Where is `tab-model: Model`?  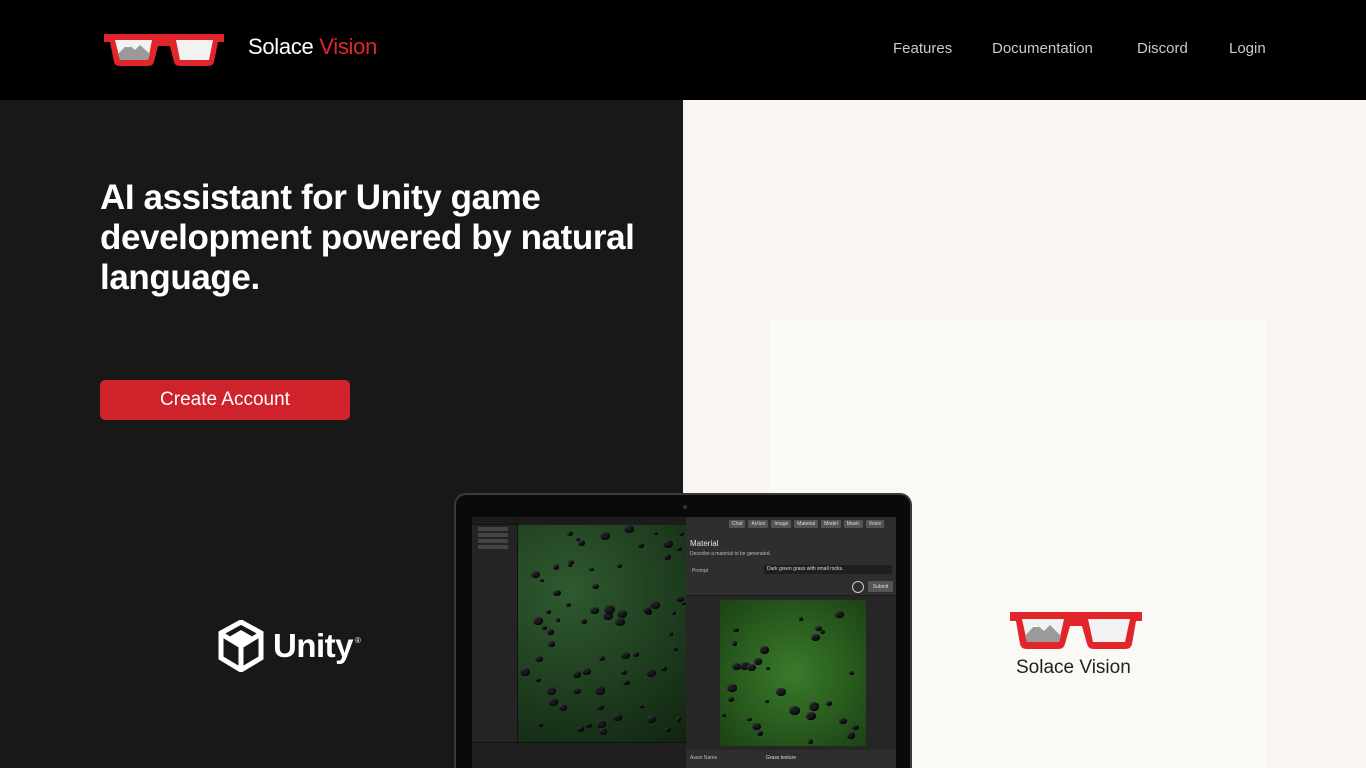 tab-model: Model is located at coordinates (831, 524).